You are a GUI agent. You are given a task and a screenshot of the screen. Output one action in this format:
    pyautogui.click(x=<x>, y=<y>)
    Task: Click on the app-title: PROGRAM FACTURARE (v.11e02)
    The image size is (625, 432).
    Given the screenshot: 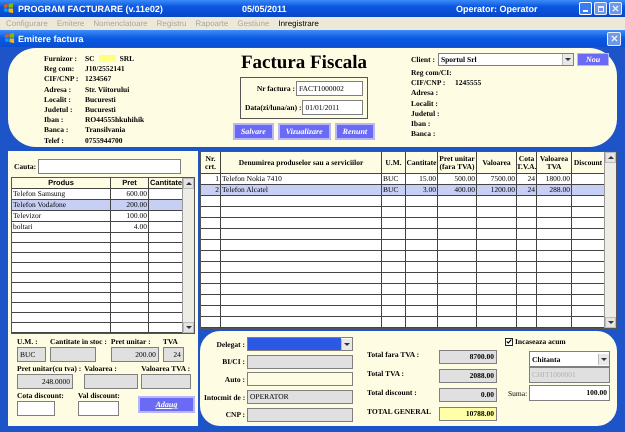 What is the action you would take?
    pyautogui.click(x=91, y=9)
    